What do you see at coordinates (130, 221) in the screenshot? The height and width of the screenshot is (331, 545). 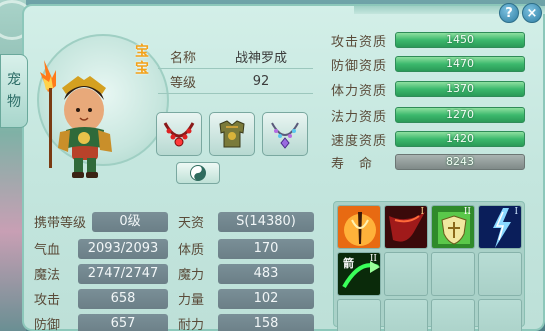 I see `attr-value: 0级` at bounding box center [130, 221].